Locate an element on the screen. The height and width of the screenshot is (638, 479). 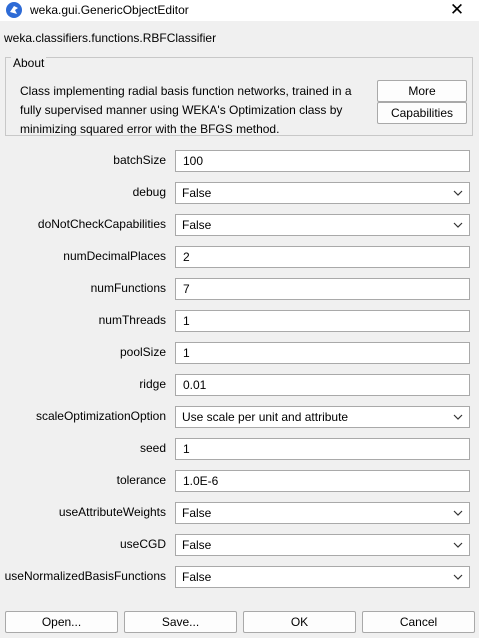
useCGD-select: False is located at coordinates (322, 545).